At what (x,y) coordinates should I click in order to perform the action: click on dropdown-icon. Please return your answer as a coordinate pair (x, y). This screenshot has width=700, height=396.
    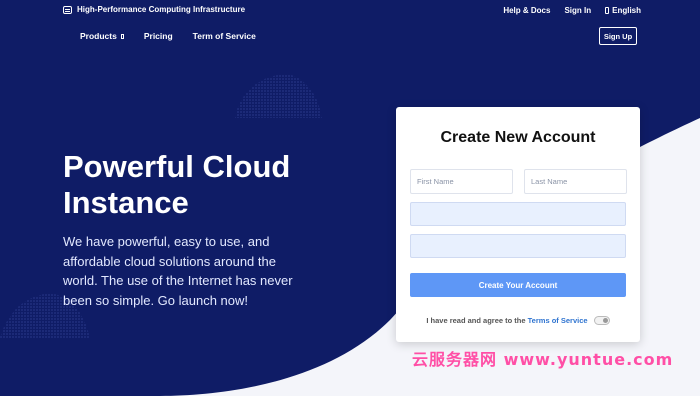
    Looking at the image, I should click on (122, 36).